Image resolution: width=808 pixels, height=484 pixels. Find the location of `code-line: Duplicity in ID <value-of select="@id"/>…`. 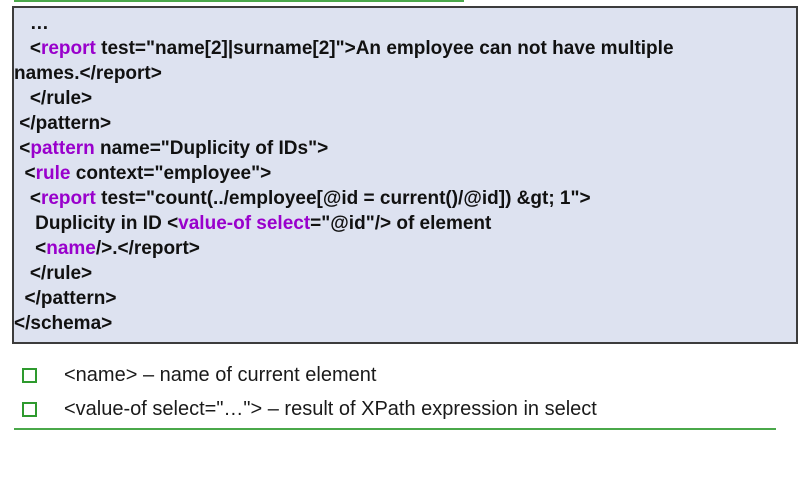

code-line: Duplicity in ID <value-of select="@id"/>… is located at coordinates (252, 224).